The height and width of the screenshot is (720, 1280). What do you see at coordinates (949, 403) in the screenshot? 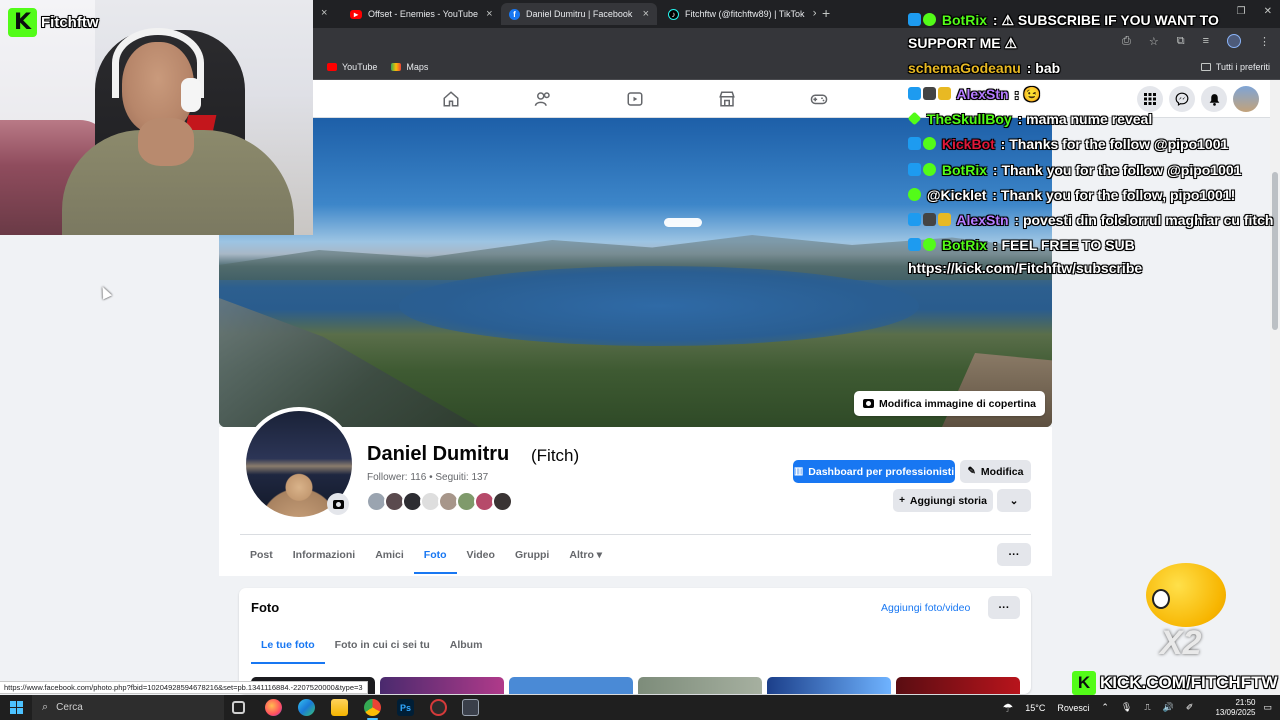
I see `edit-cover-button: Modifica immagine di copertina` at bounding box center [949, 403].